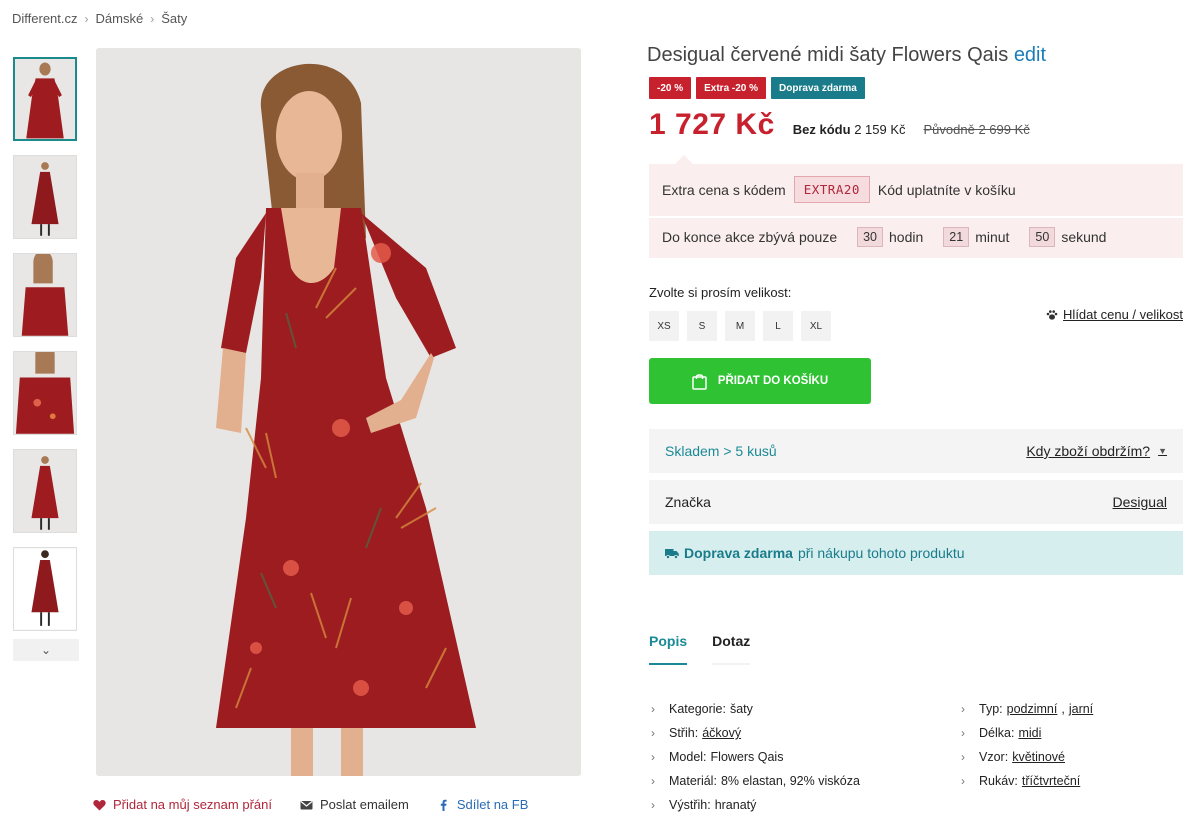  I want to click on share-facebook-link: Sdílet na FB, so click(482, 804).